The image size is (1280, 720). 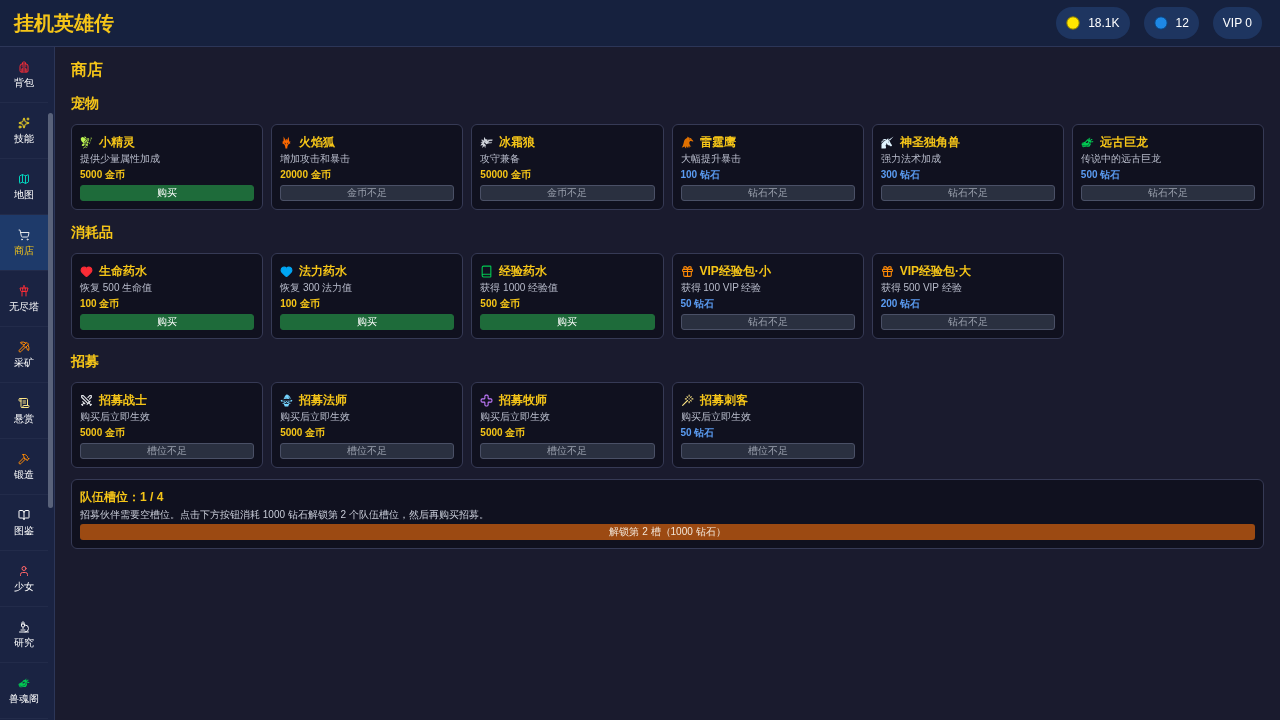 What do you see at coordinates (24, 75) in the screenshot?
I see `sidebar-item: 背包` at bounding box center [24, 75].